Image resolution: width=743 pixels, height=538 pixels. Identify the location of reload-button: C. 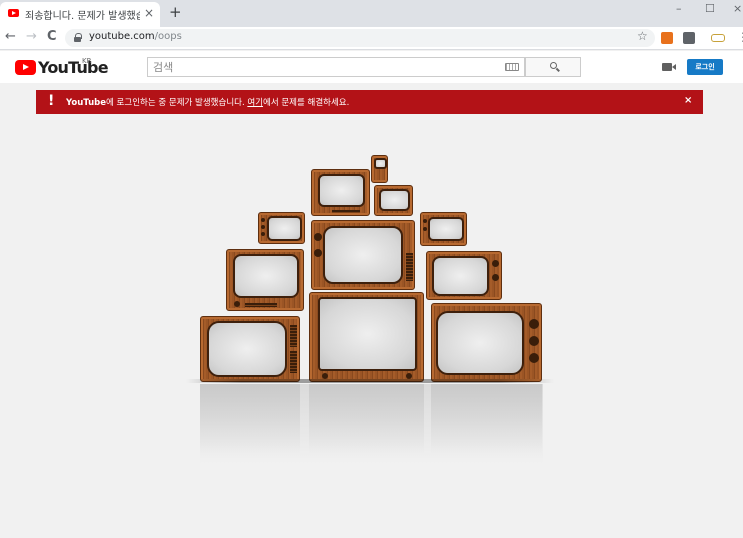
(52, 36).